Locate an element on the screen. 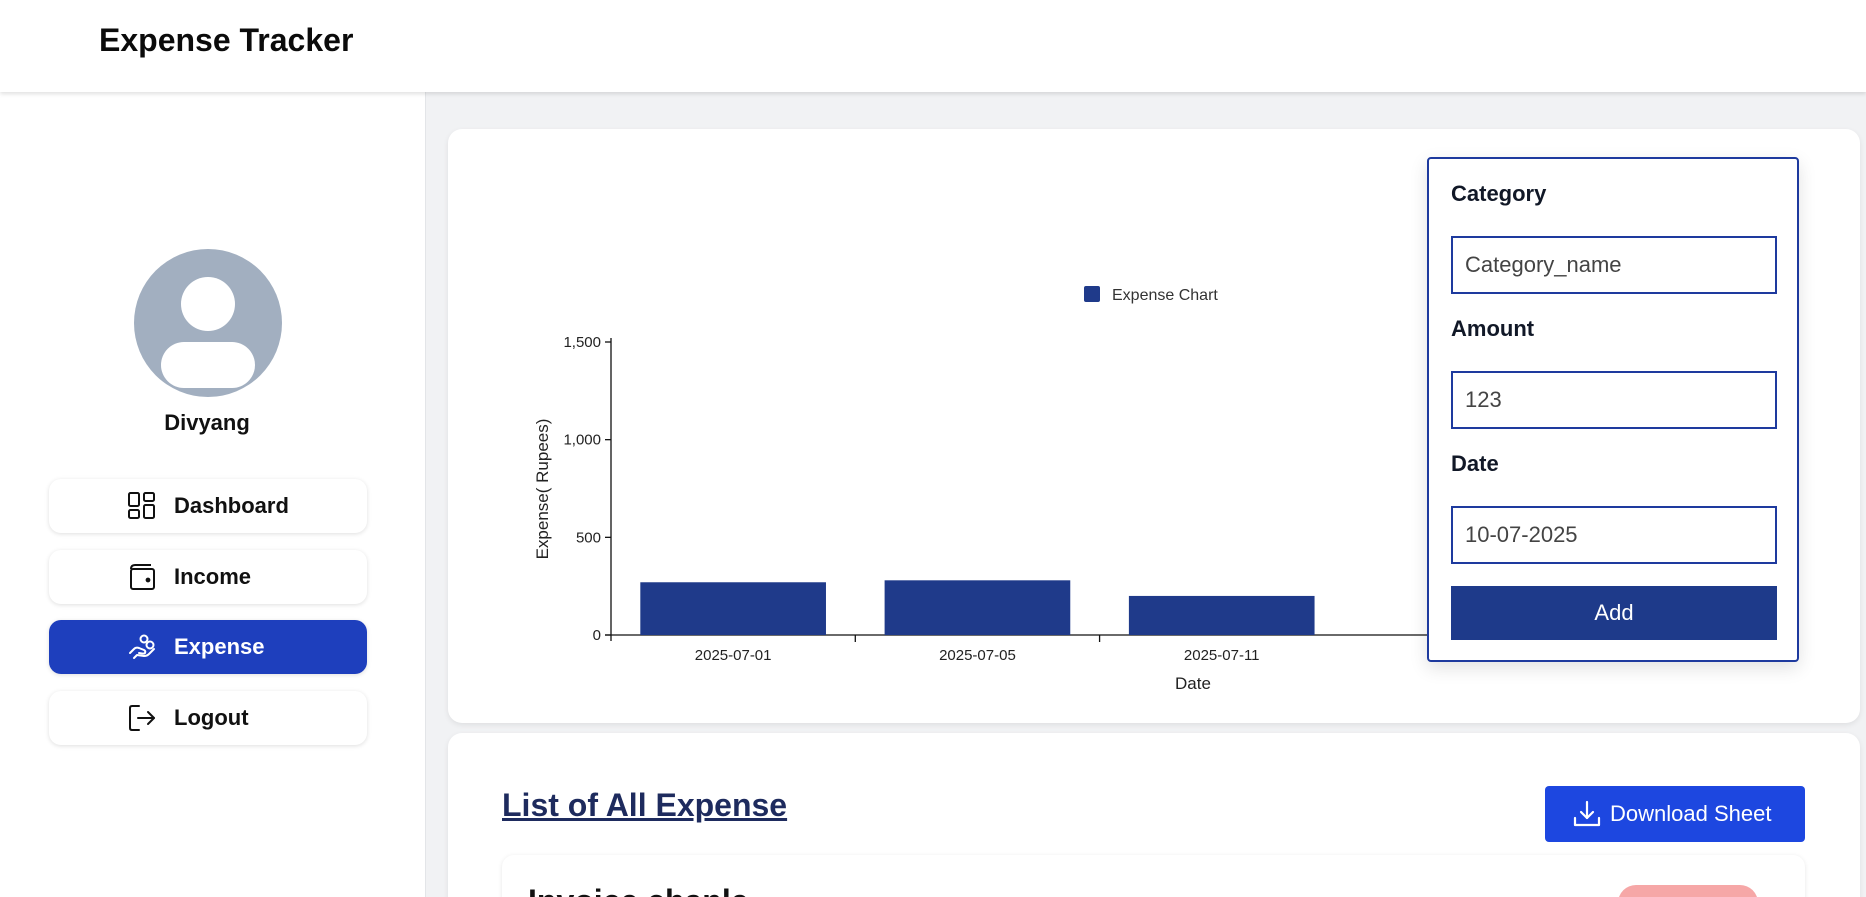  y-axis-label: Expense( Rupees) is located at coordinates (542, 489).